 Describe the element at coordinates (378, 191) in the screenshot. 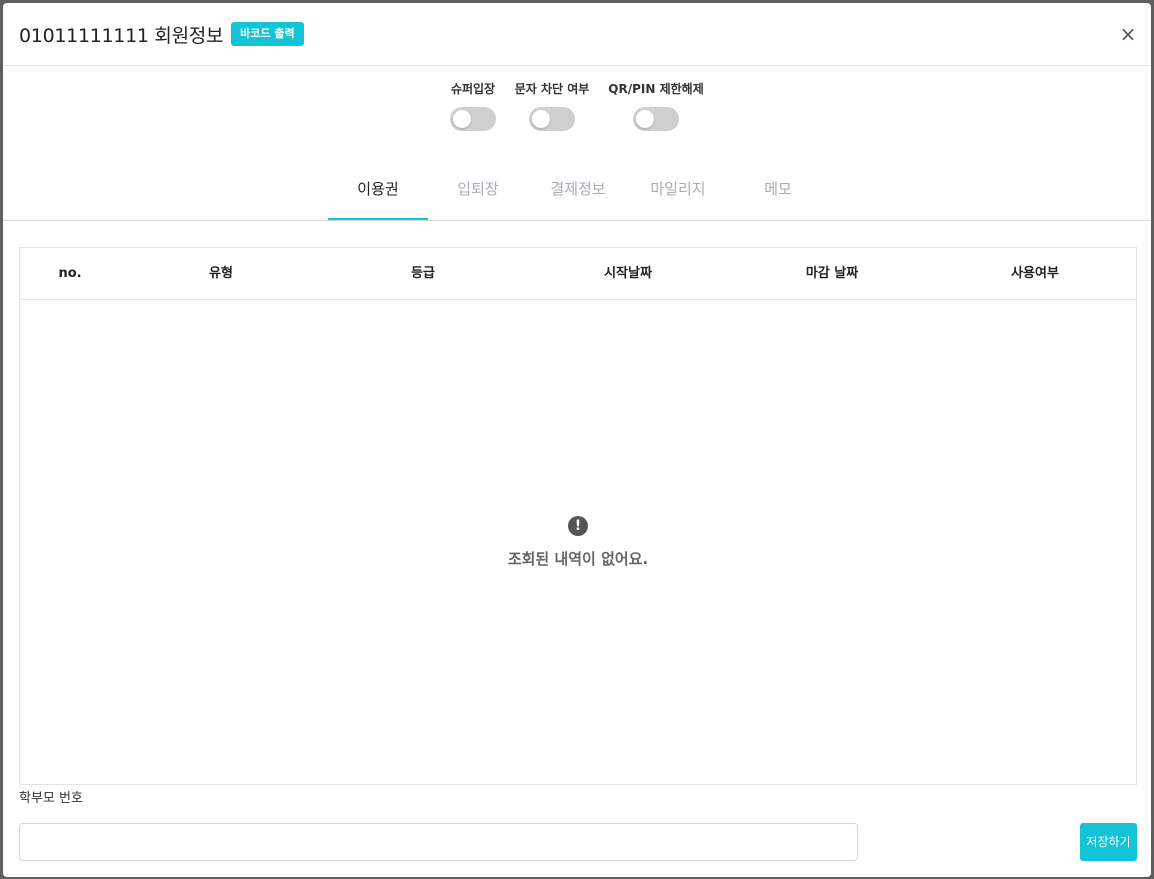

I see `tab-pass: 이용권` at that location.